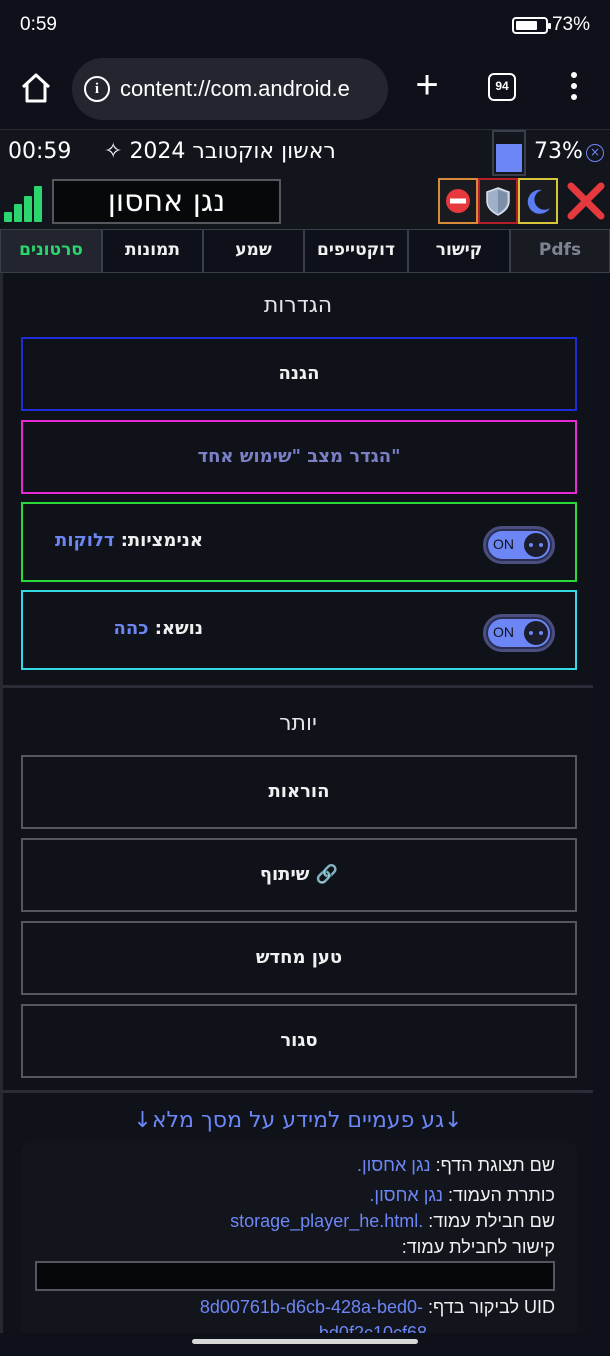 The height and width of the screenshot is (1356, 610). I want to click on home-icon, so click(36, 88).